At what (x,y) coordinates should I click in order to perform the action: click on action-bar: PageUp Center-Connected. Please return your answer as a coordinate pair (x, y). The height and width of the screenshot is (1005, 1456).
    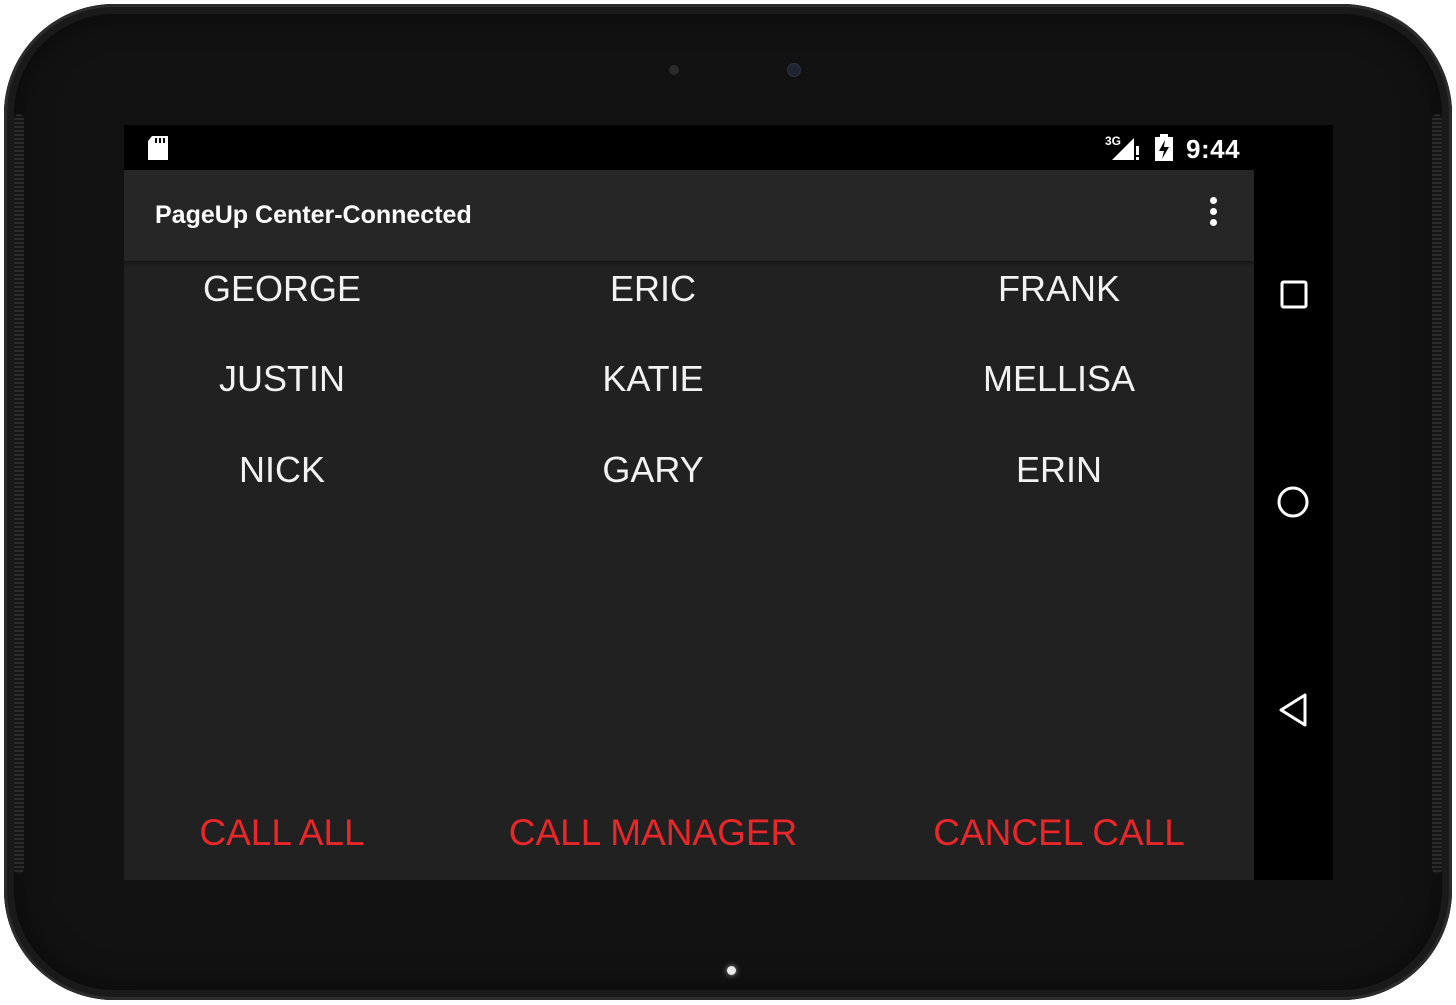
    Looking at the image, I should click on (689, 215).